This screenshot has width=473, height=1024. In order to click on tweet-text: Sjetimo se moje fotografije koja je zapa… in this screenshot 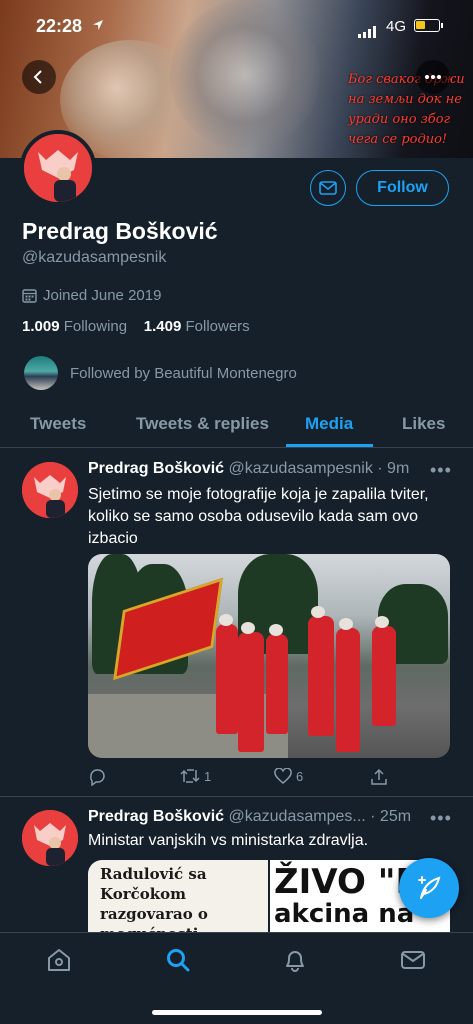, I will do `click(258, 516)`.